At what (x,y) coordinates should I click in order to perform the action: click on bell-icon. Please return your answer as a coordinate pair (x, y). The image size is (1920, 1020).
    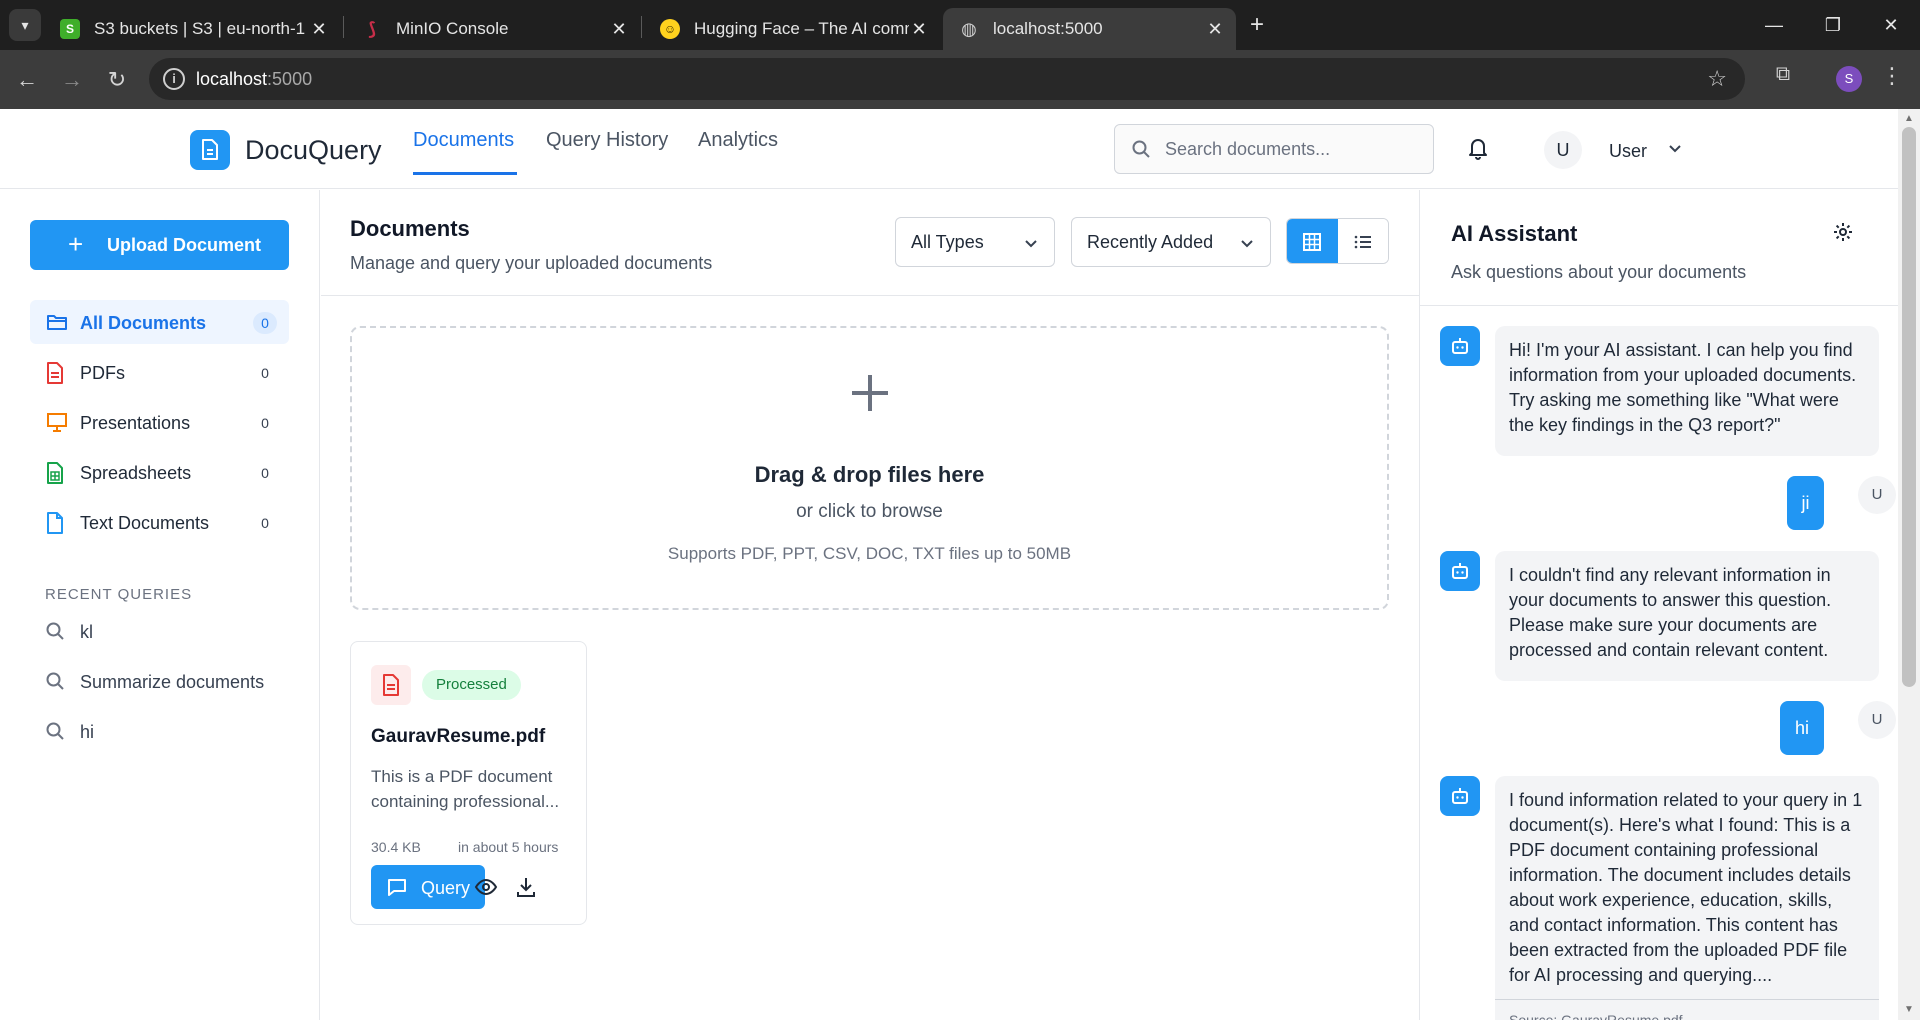
    Looking at the image, I should click on (1478, 148).